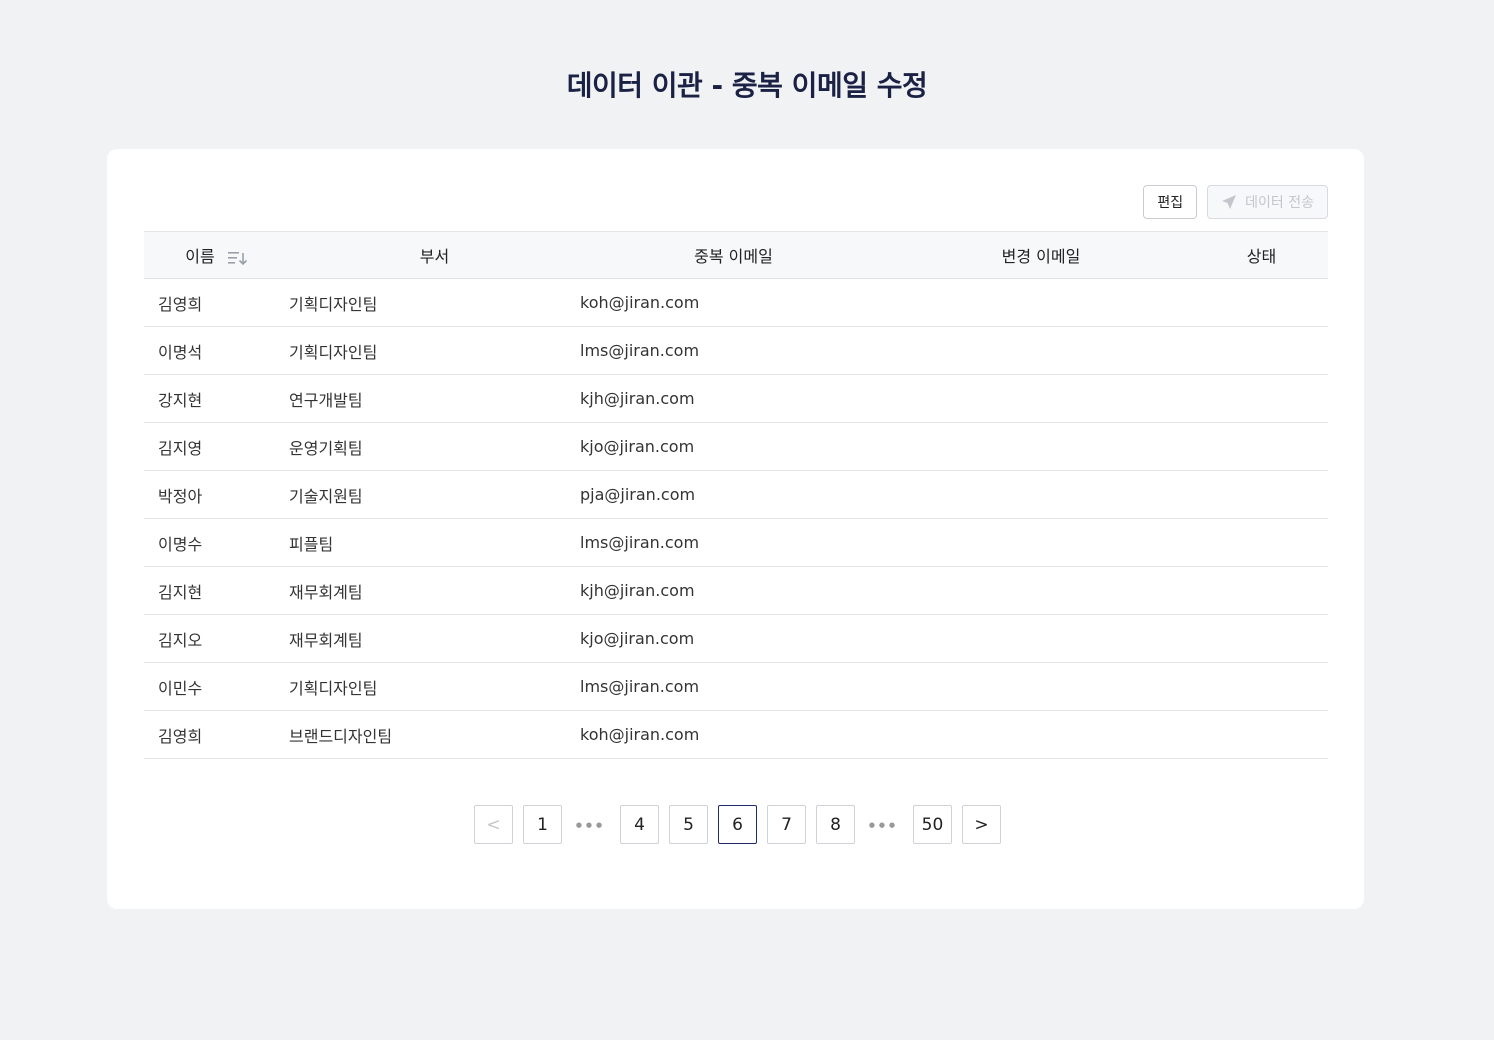 Image resolution: width=1494 pixels, height=1040 pixels. I want to click on table-row: 이명수 피플팀 lms@jiran.com, so click(736, 542).